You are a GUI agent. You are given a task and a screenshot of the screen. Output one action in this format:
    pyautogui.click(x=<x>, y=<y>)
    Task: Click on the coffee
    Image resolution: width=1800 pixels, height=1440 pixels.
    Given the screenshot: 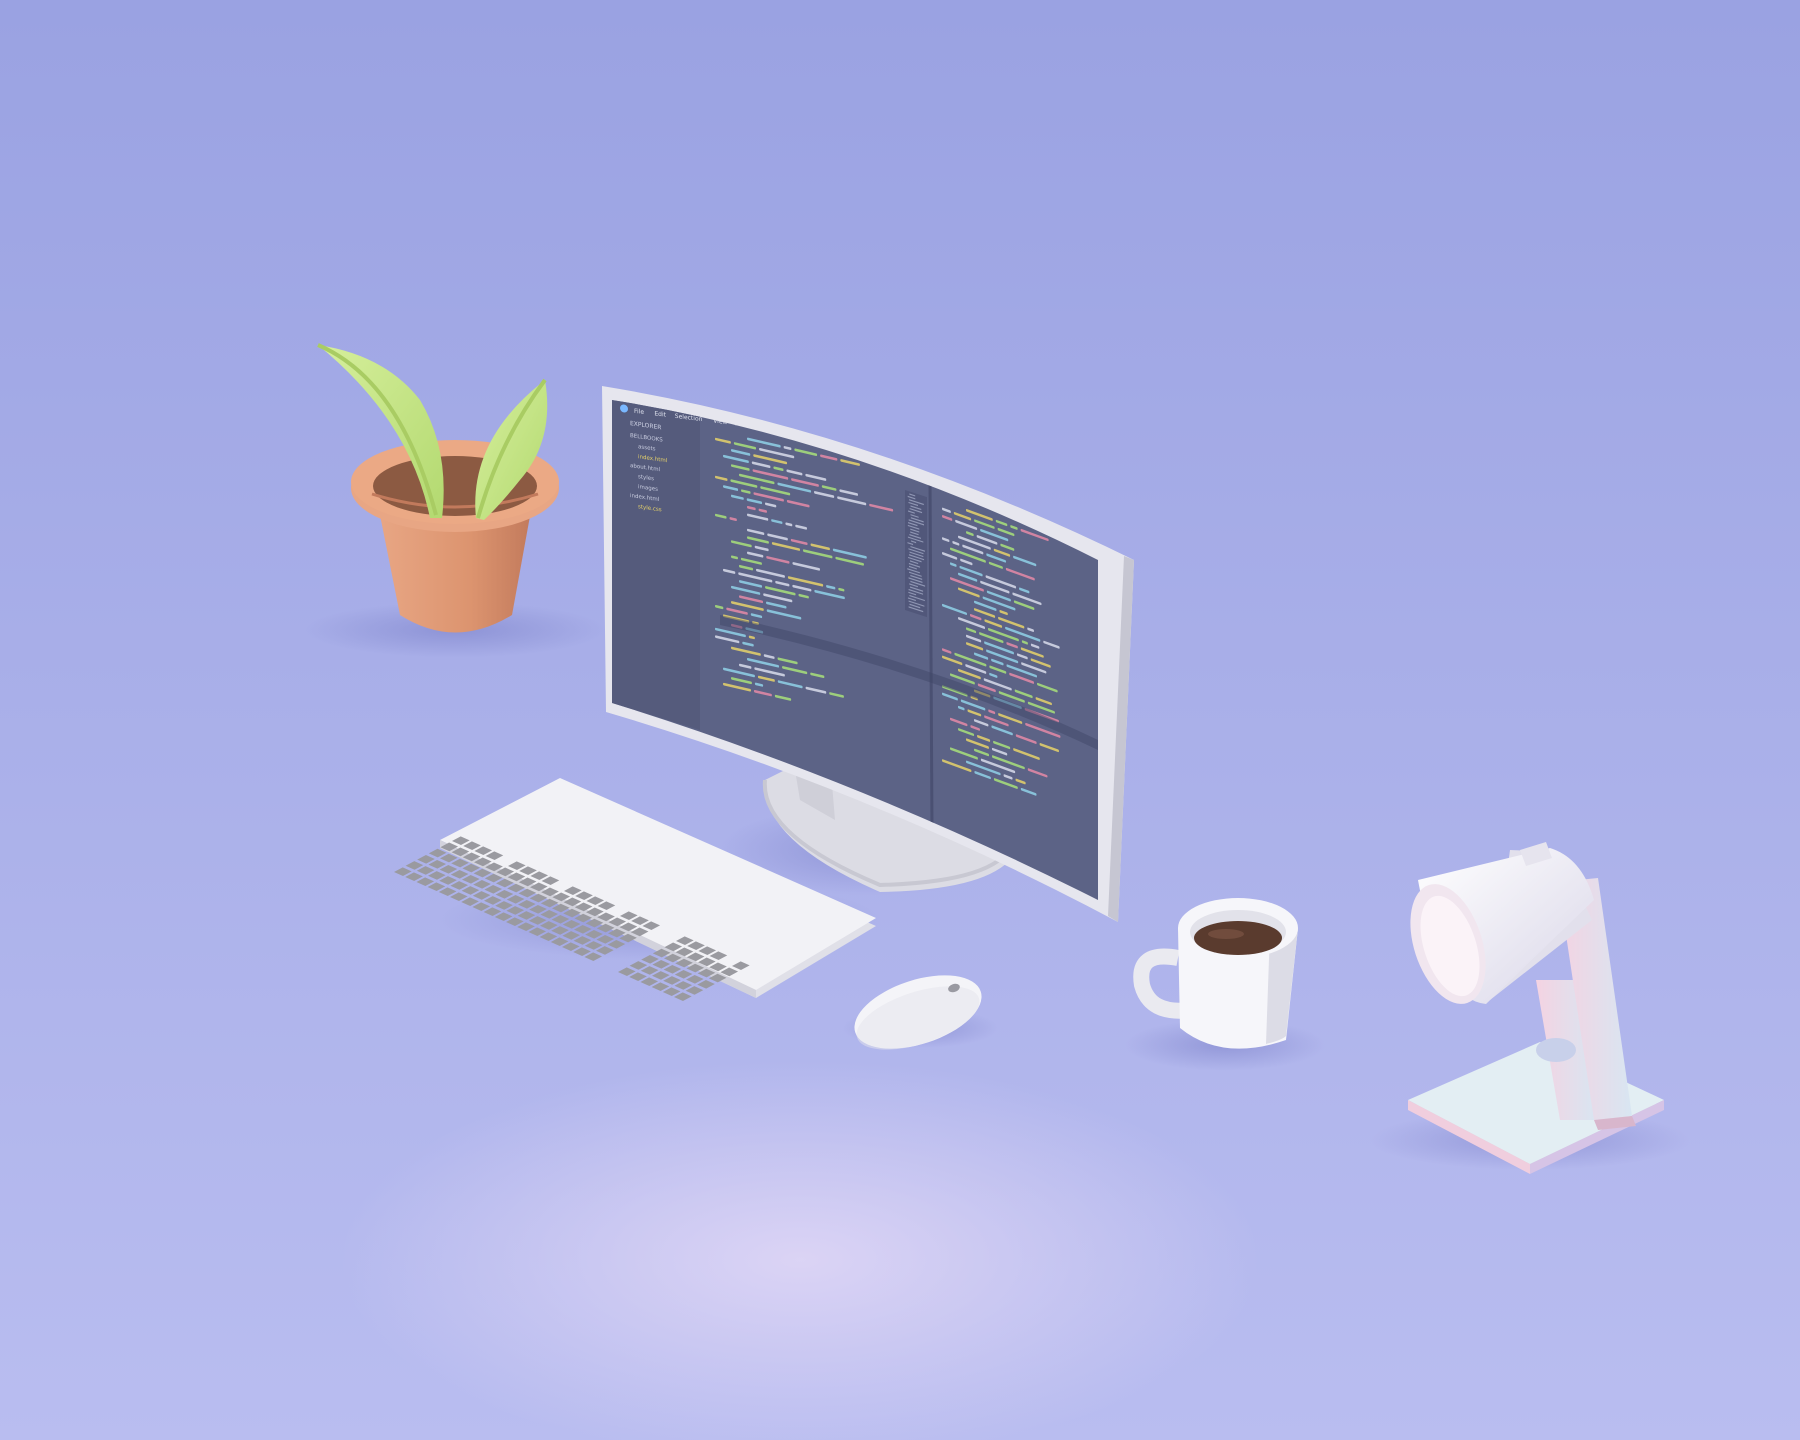 What is the action you would take?
    pyautogui.click(x=1238, y=938)
    